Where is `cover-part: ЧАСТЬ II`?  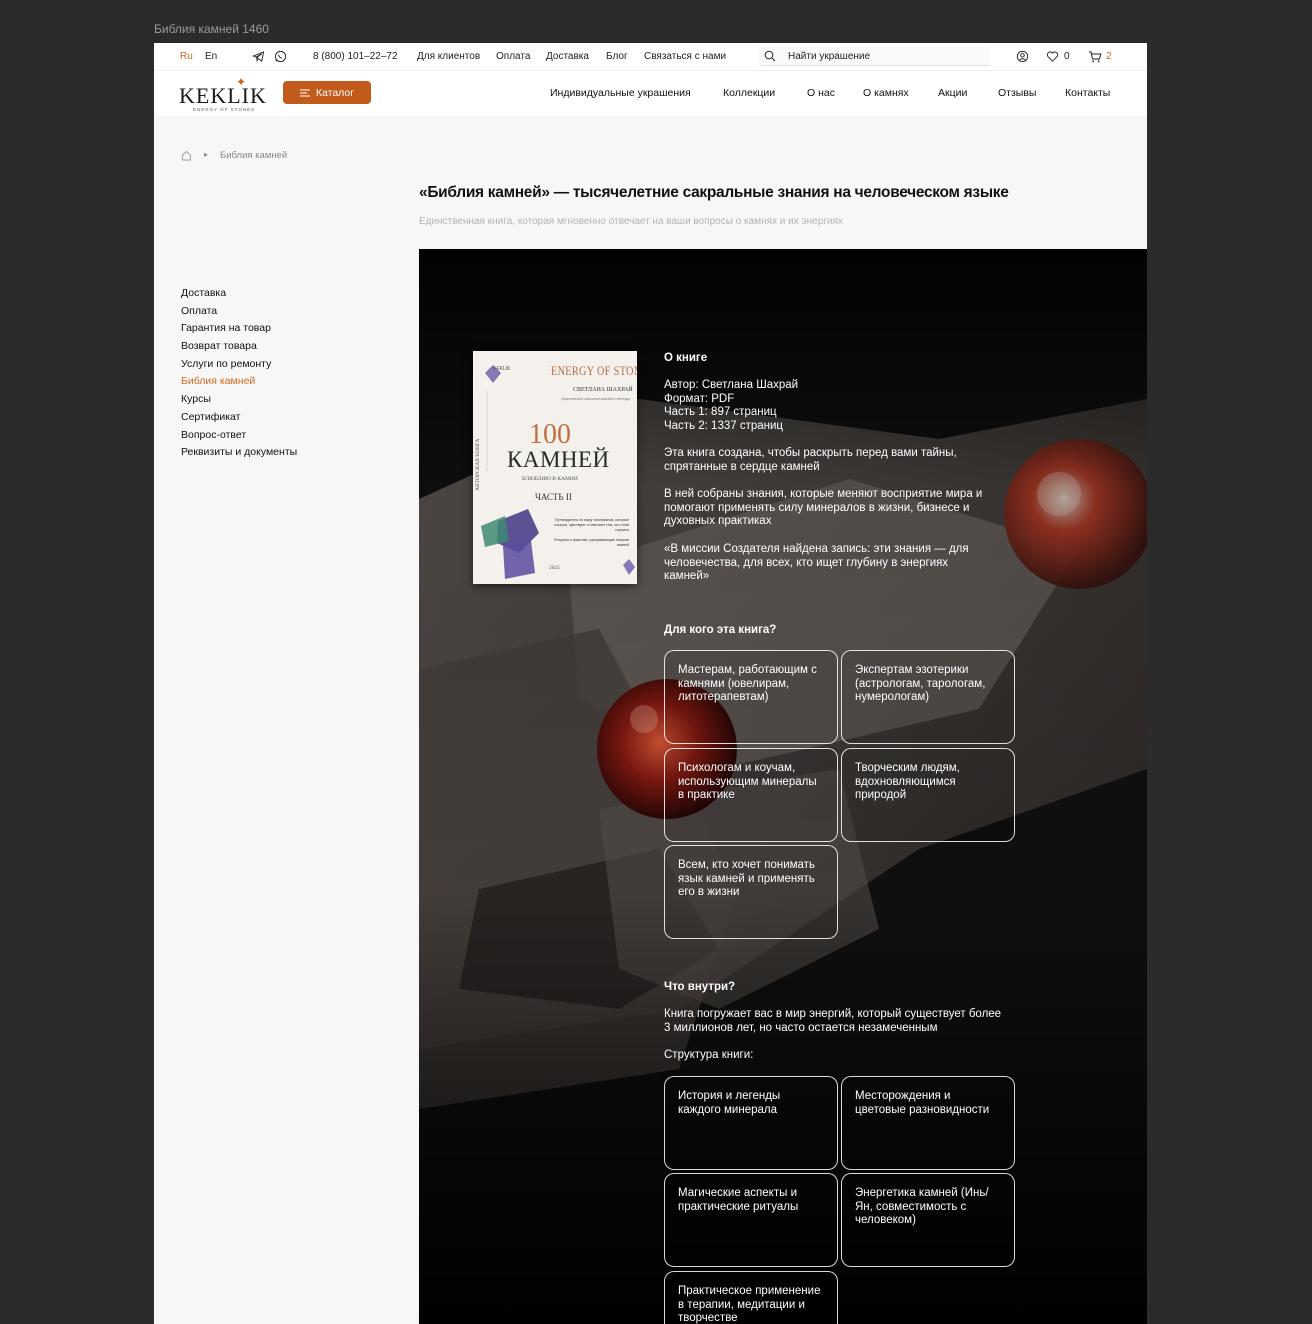
cover-part: ЧАСТЬ II is located at coordinates (553, 497).